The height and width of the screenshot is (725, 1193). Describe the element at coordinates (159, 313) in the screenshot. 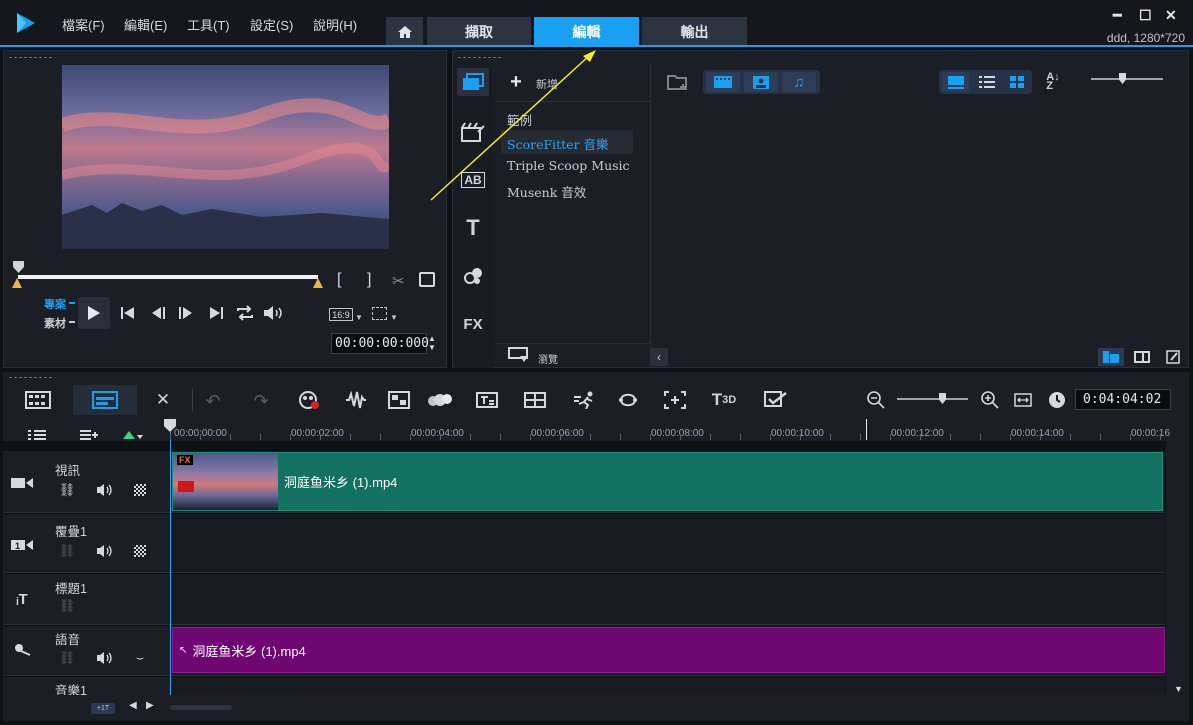

I see `prev-frame-icon` at that location.